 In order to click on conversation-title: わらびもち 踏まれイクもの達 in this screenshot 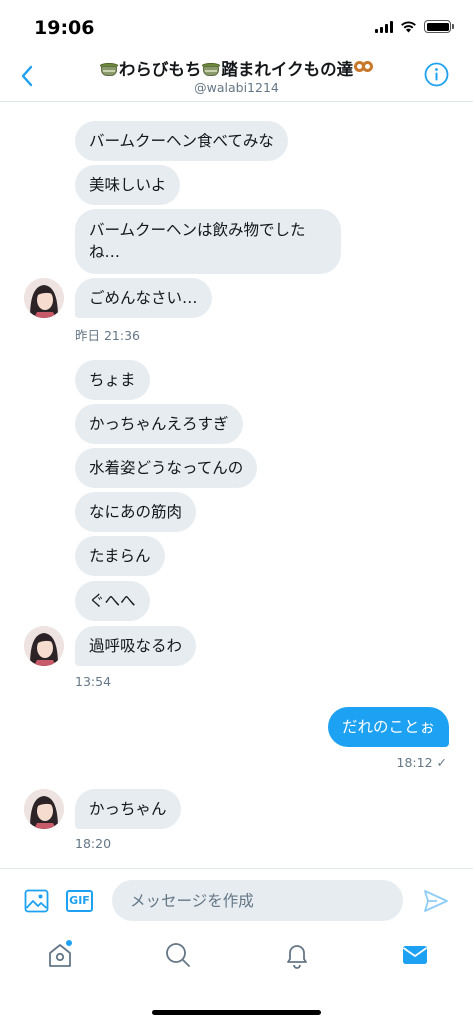, I will do `click(236, 68)`.